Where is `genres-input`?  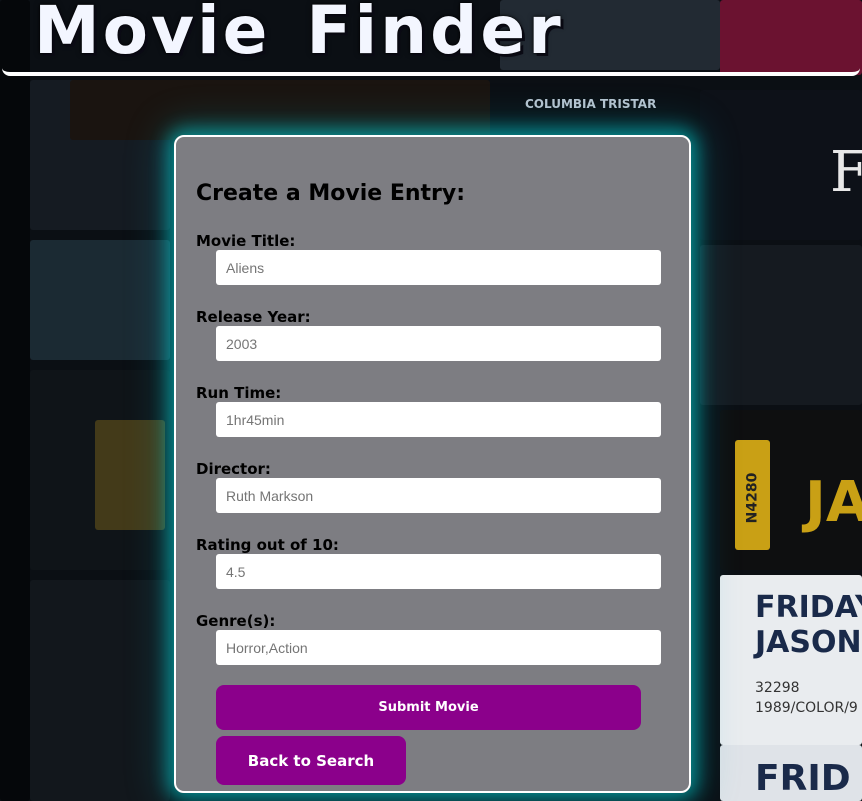
genres-input is located at coordinates (438, 647).